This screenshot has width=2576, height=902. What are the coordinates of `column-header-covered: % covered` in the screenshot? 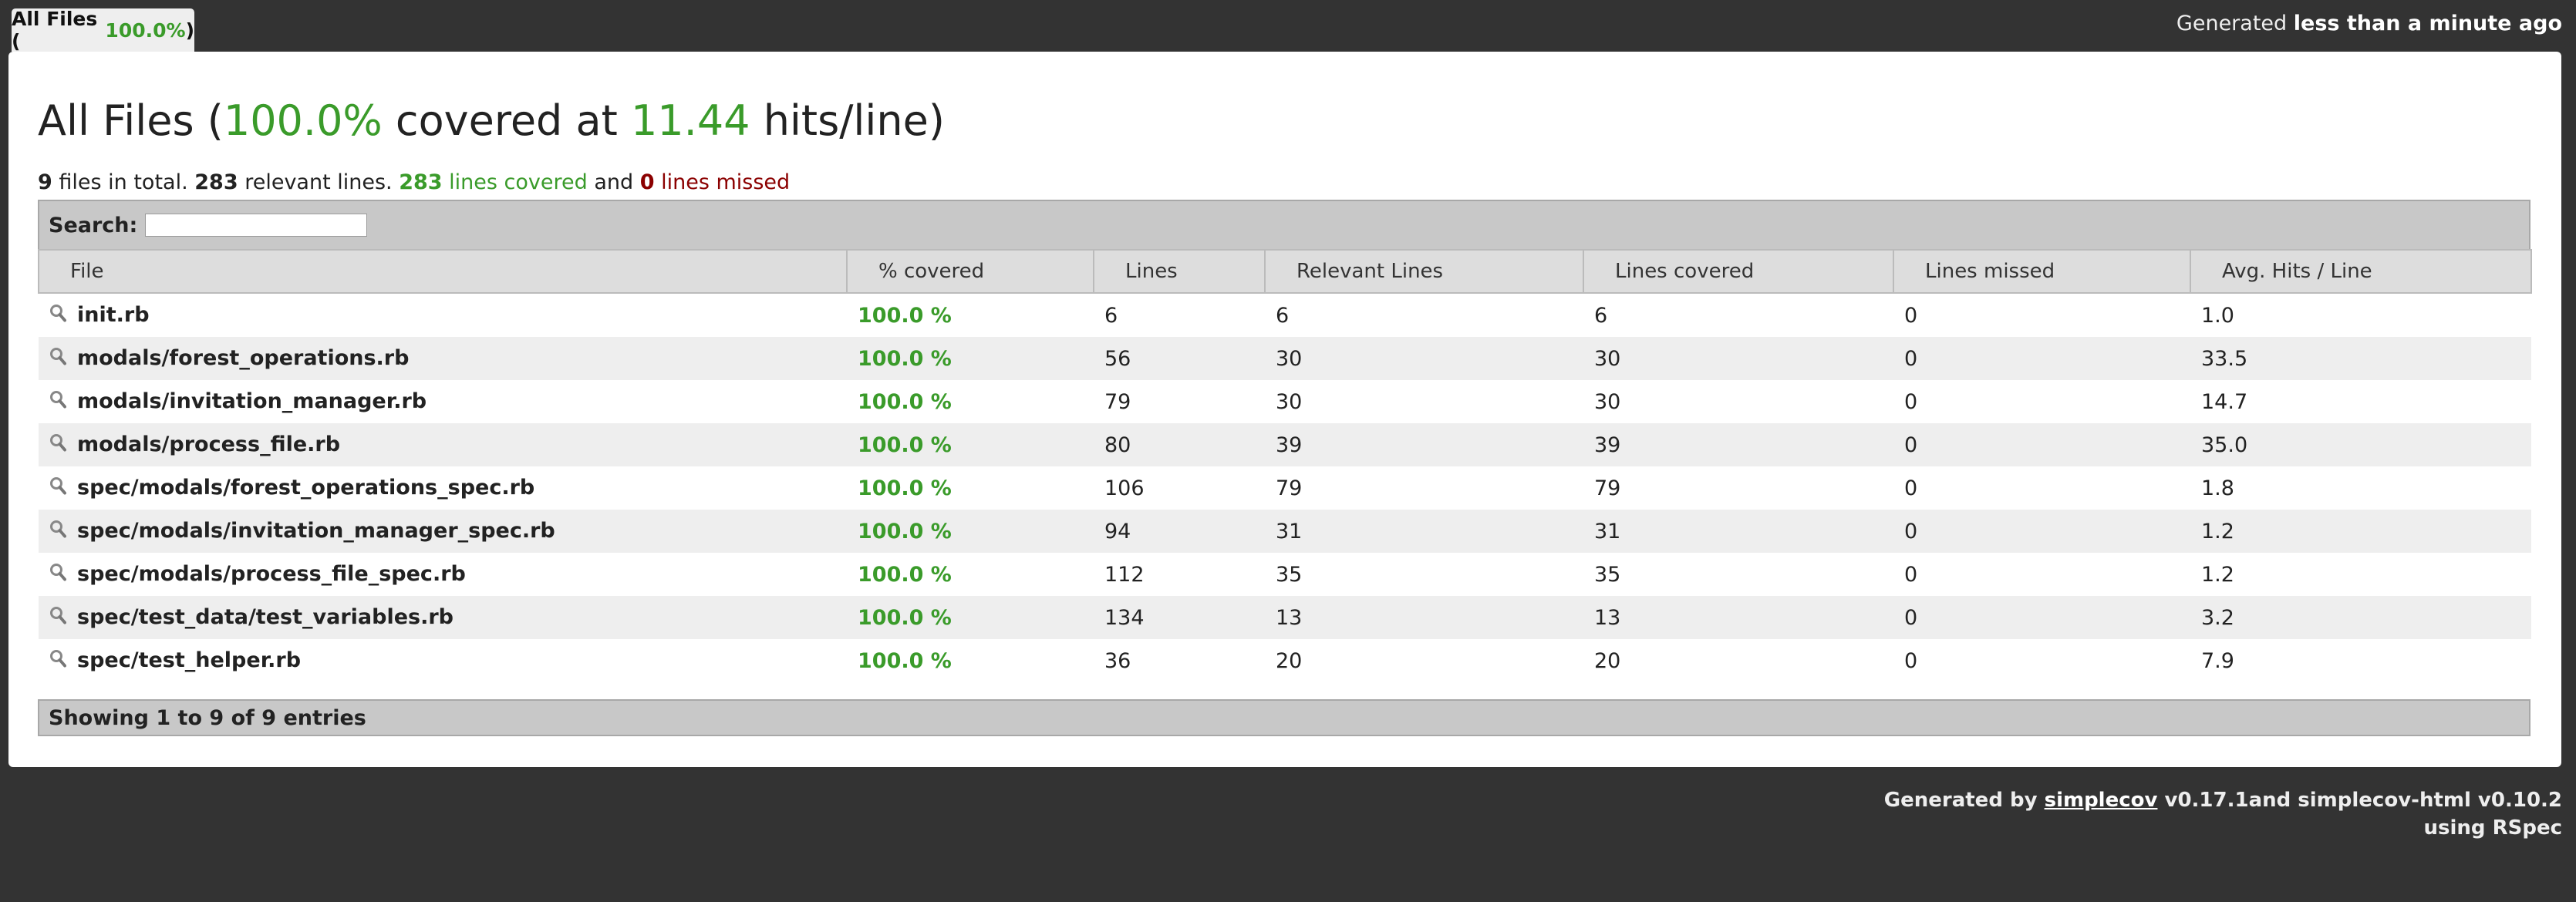 It's located at (970, 271).